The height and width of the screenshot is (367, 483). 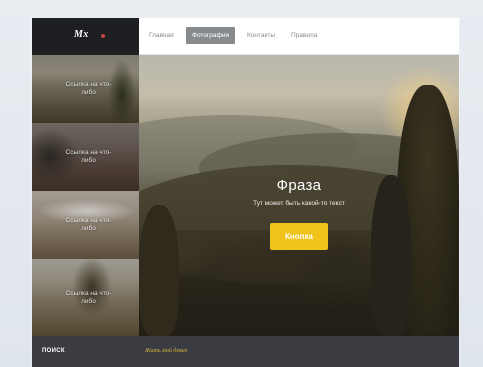 What do you see at coordinates (161, 35) in the screenshot?
I see `nav-item-home: Главная` at bounding box center [161, 35].